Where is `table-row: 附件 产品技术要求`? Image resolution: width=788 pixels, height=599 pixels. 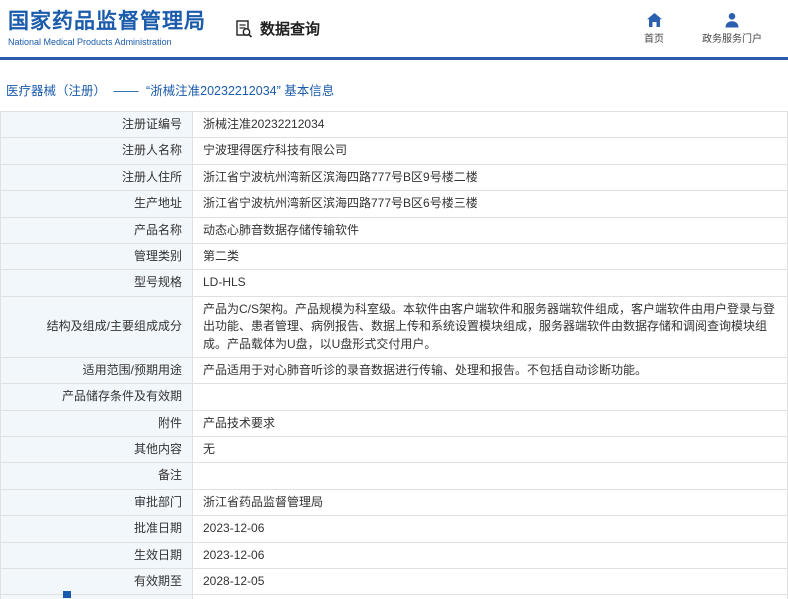
table-row: 附件 产品技术要求 is located at coordinates (394, 423).